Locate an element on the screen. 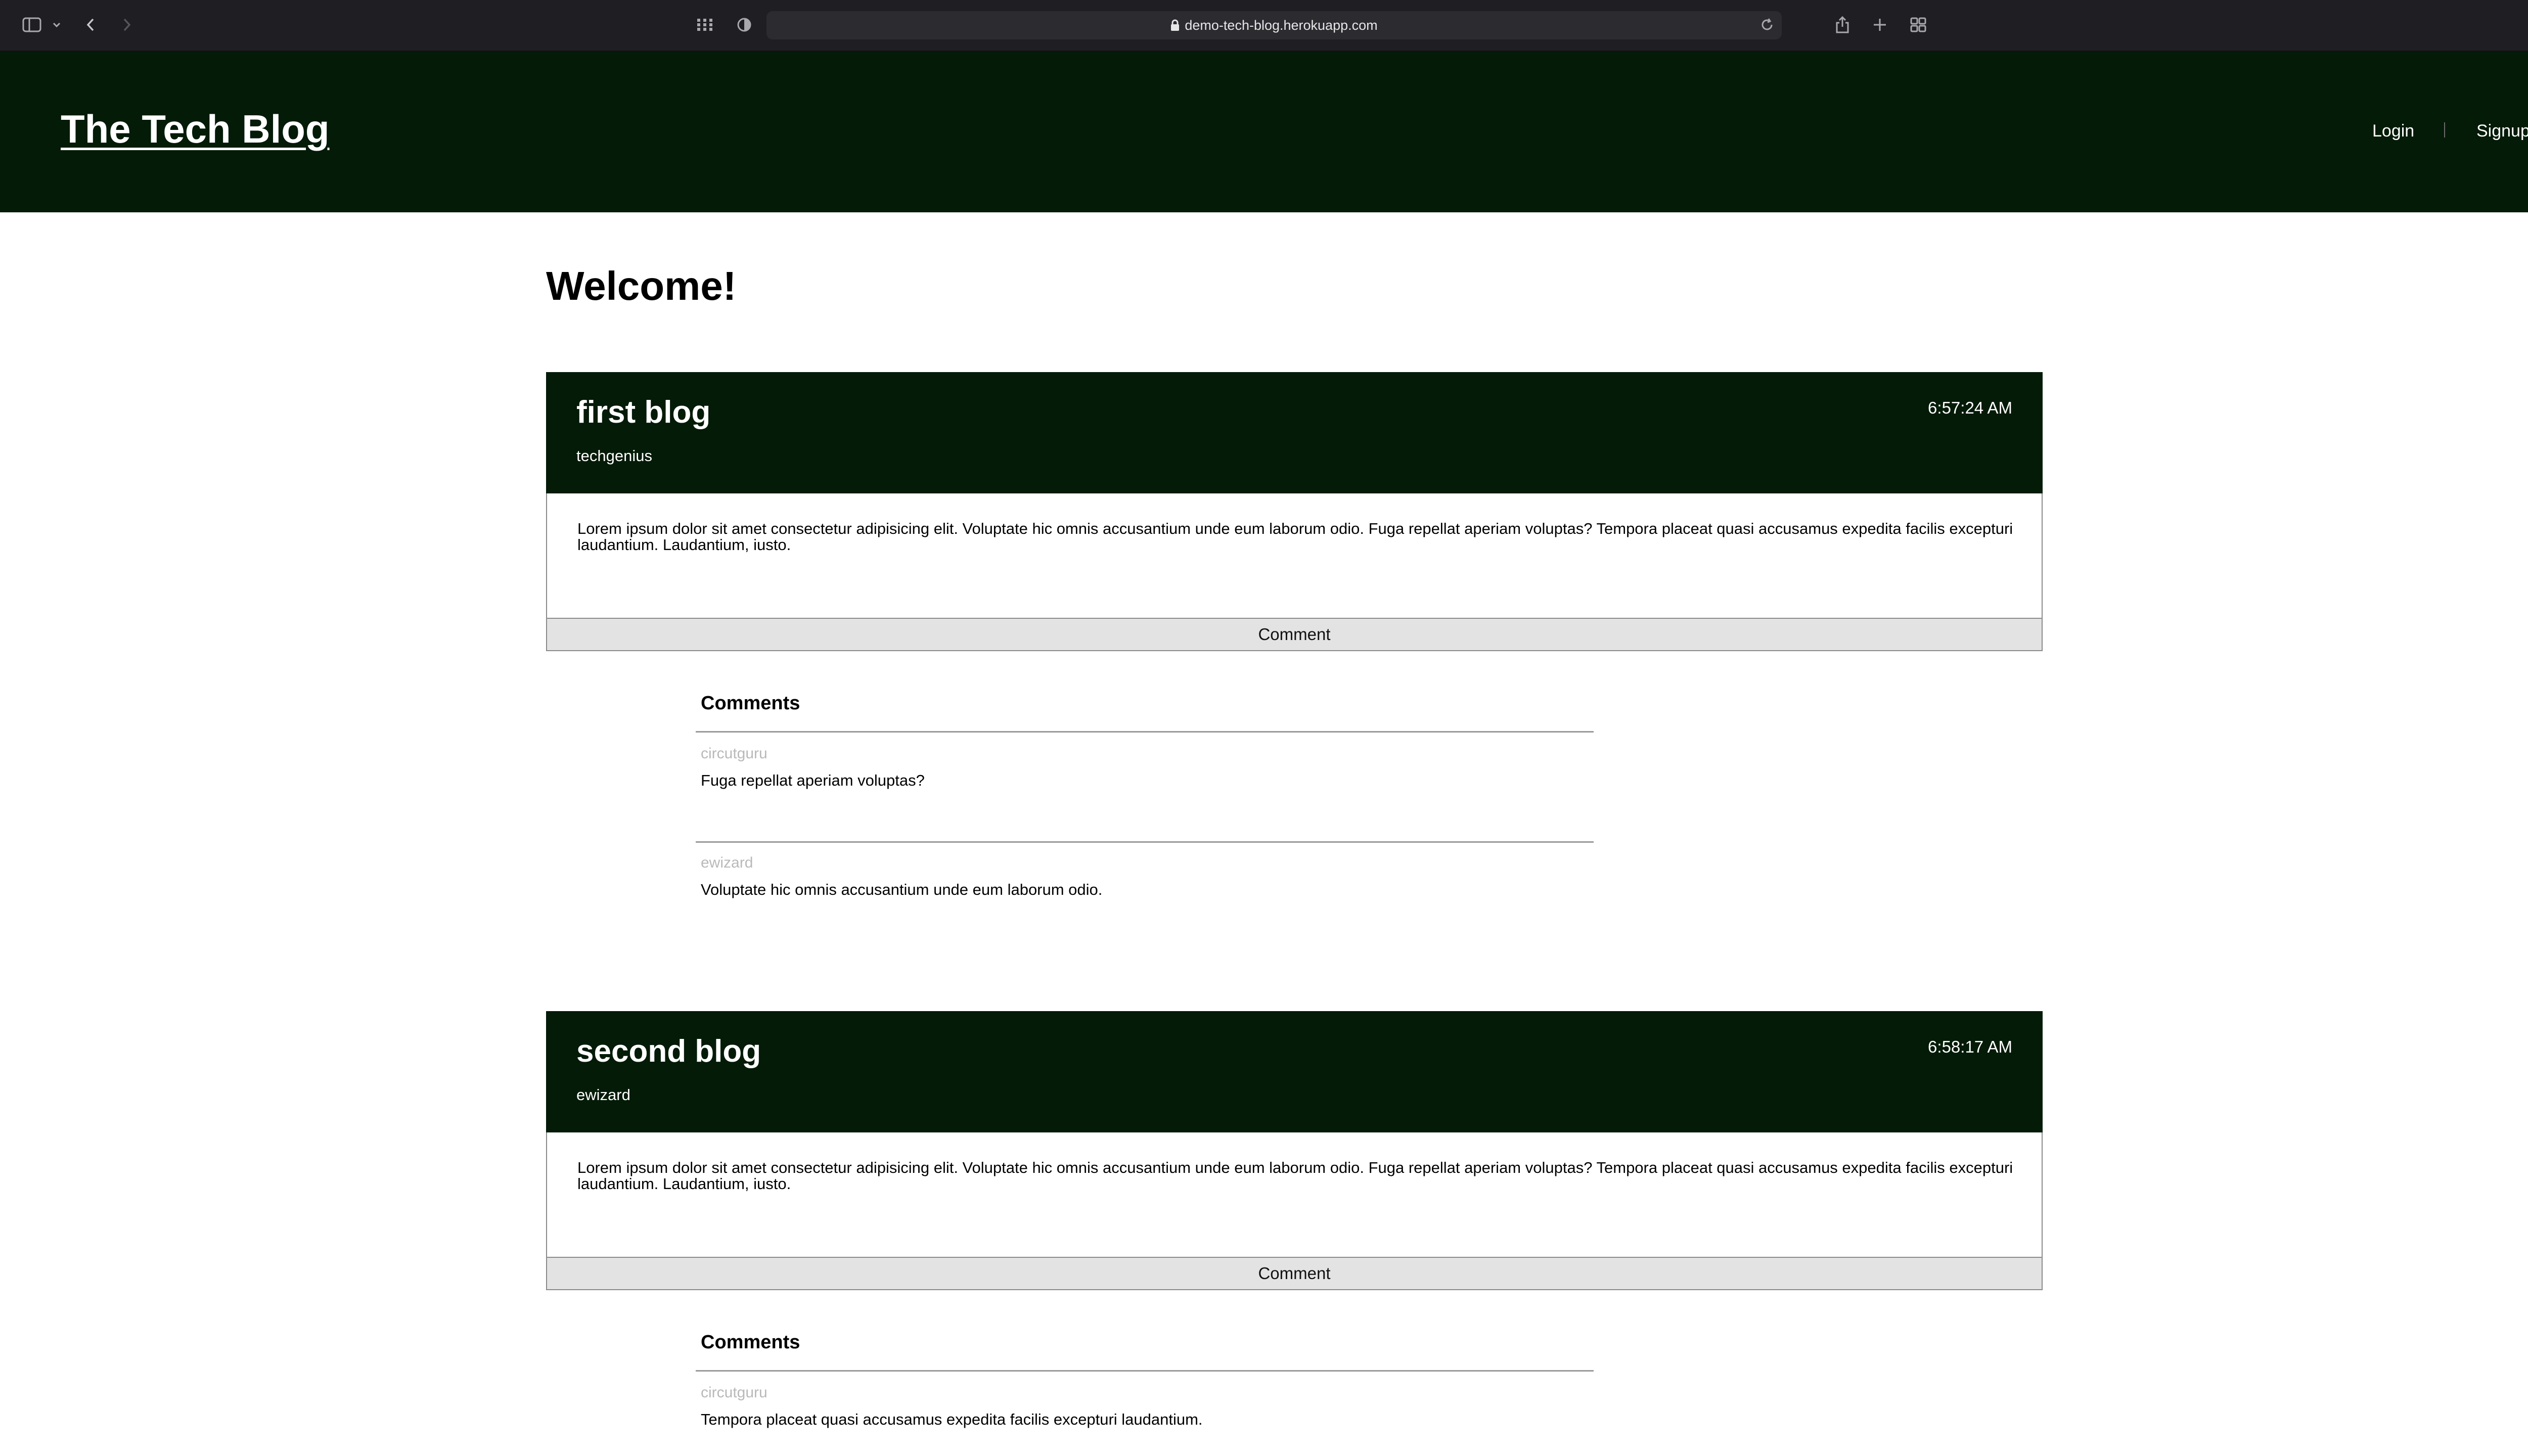 The width and height of the screenshot is (2528, 1456). lock-icon is located at coordinates (1175, 25).